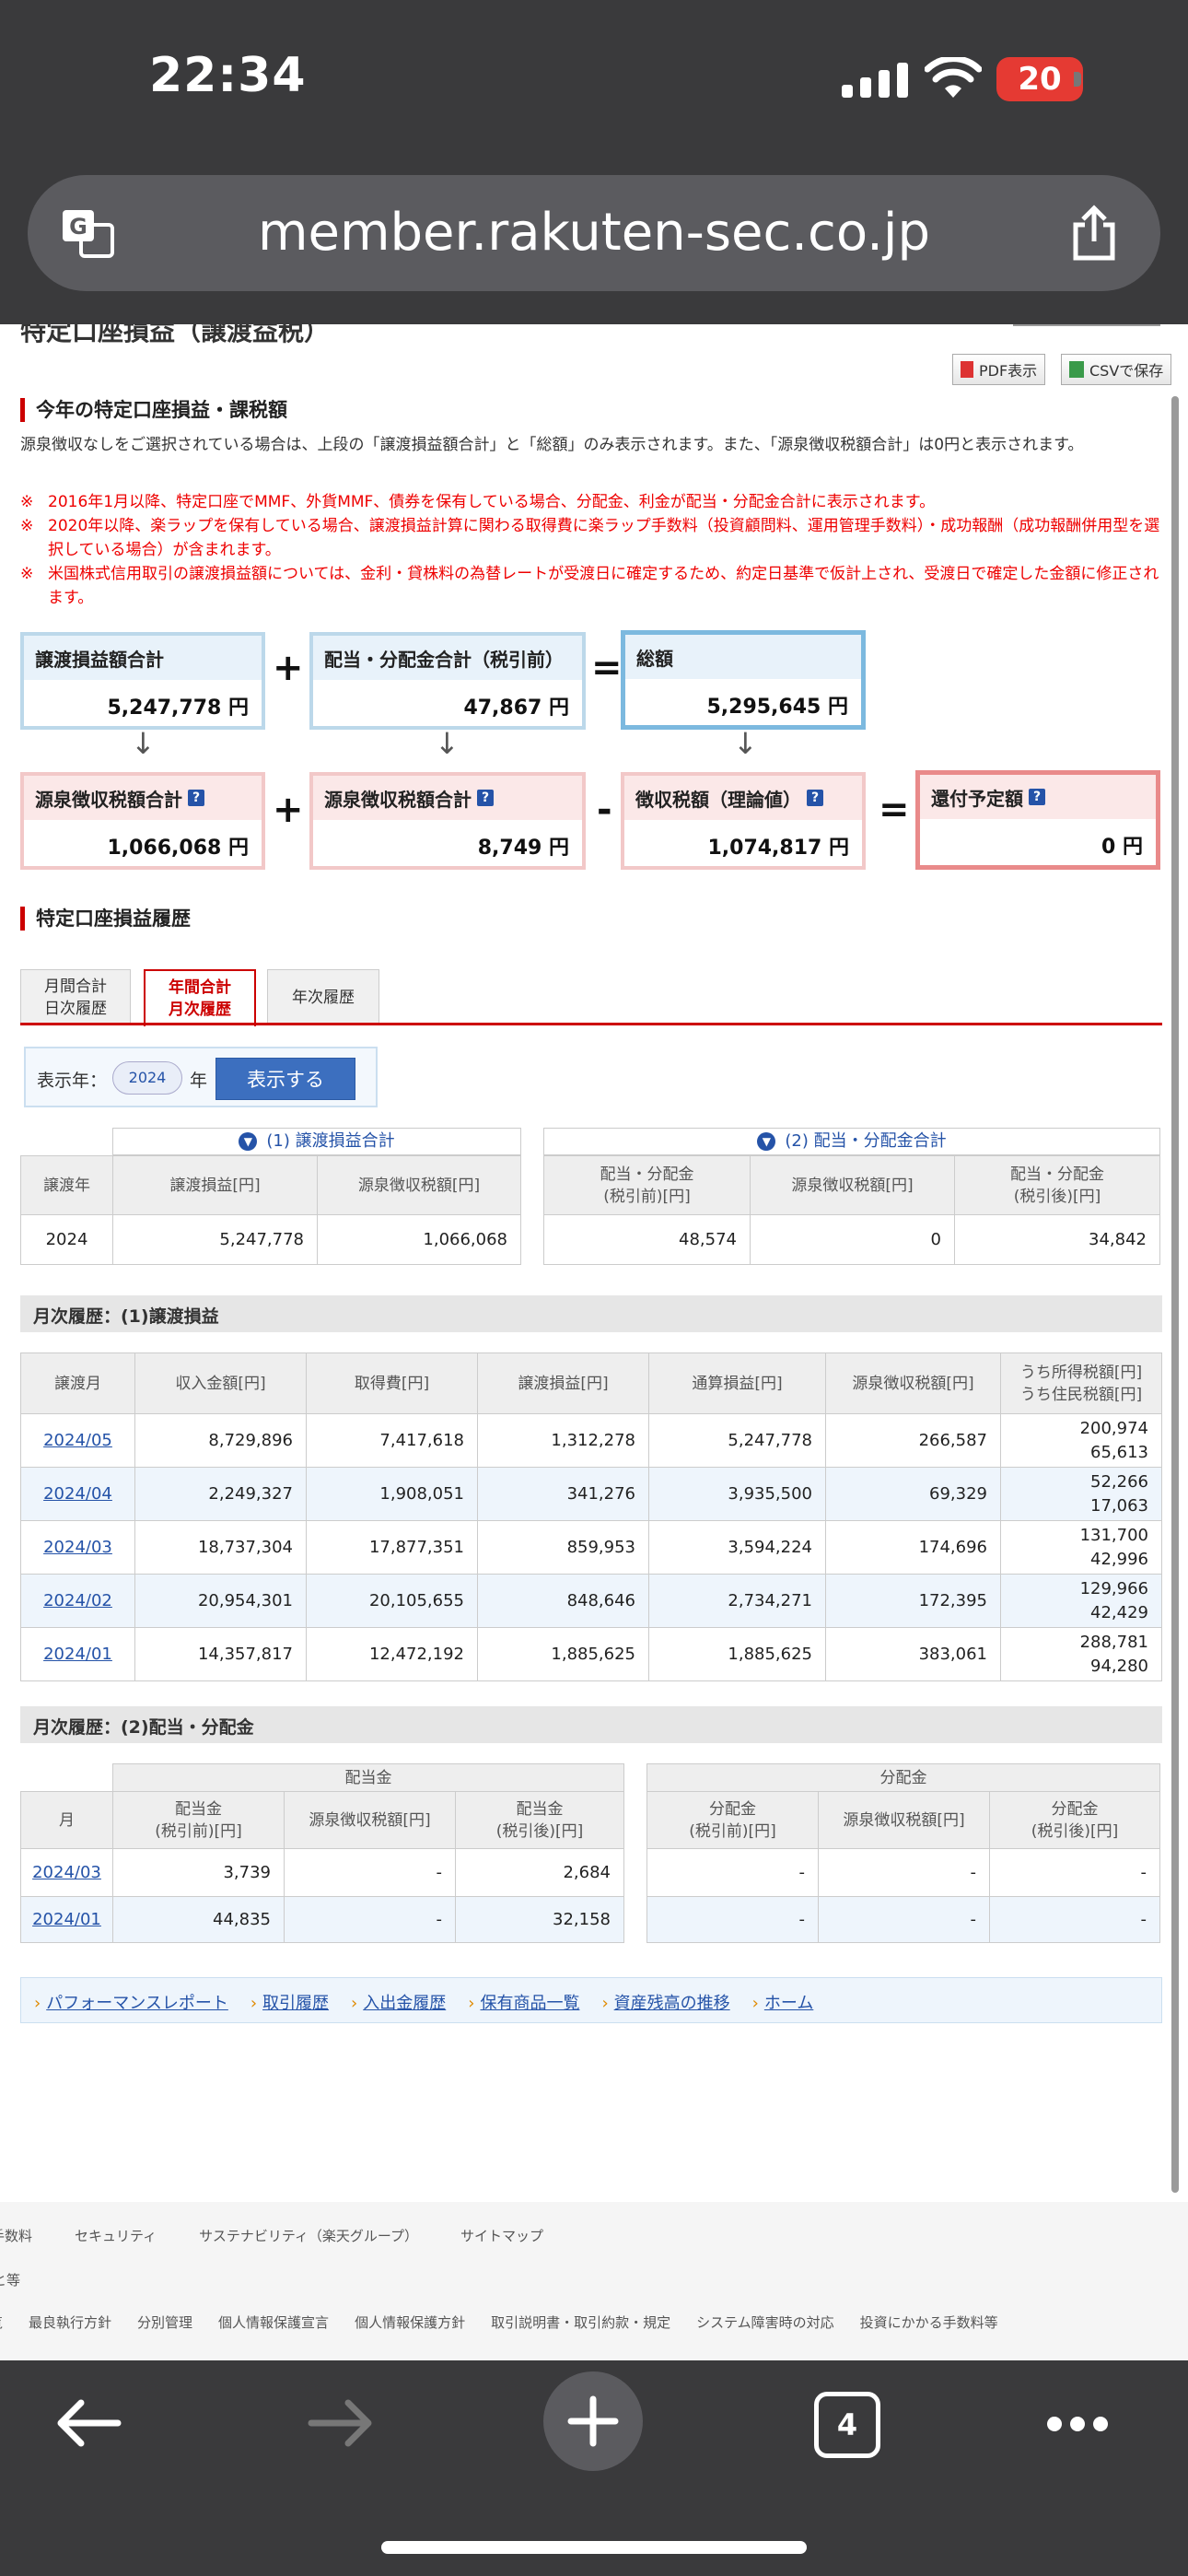 This screenshot has width=1188, height=2576. Describe the element at coordinates (765, 2322) in the screenshot. I see `footer-link: システム障害時の対応` at that location.